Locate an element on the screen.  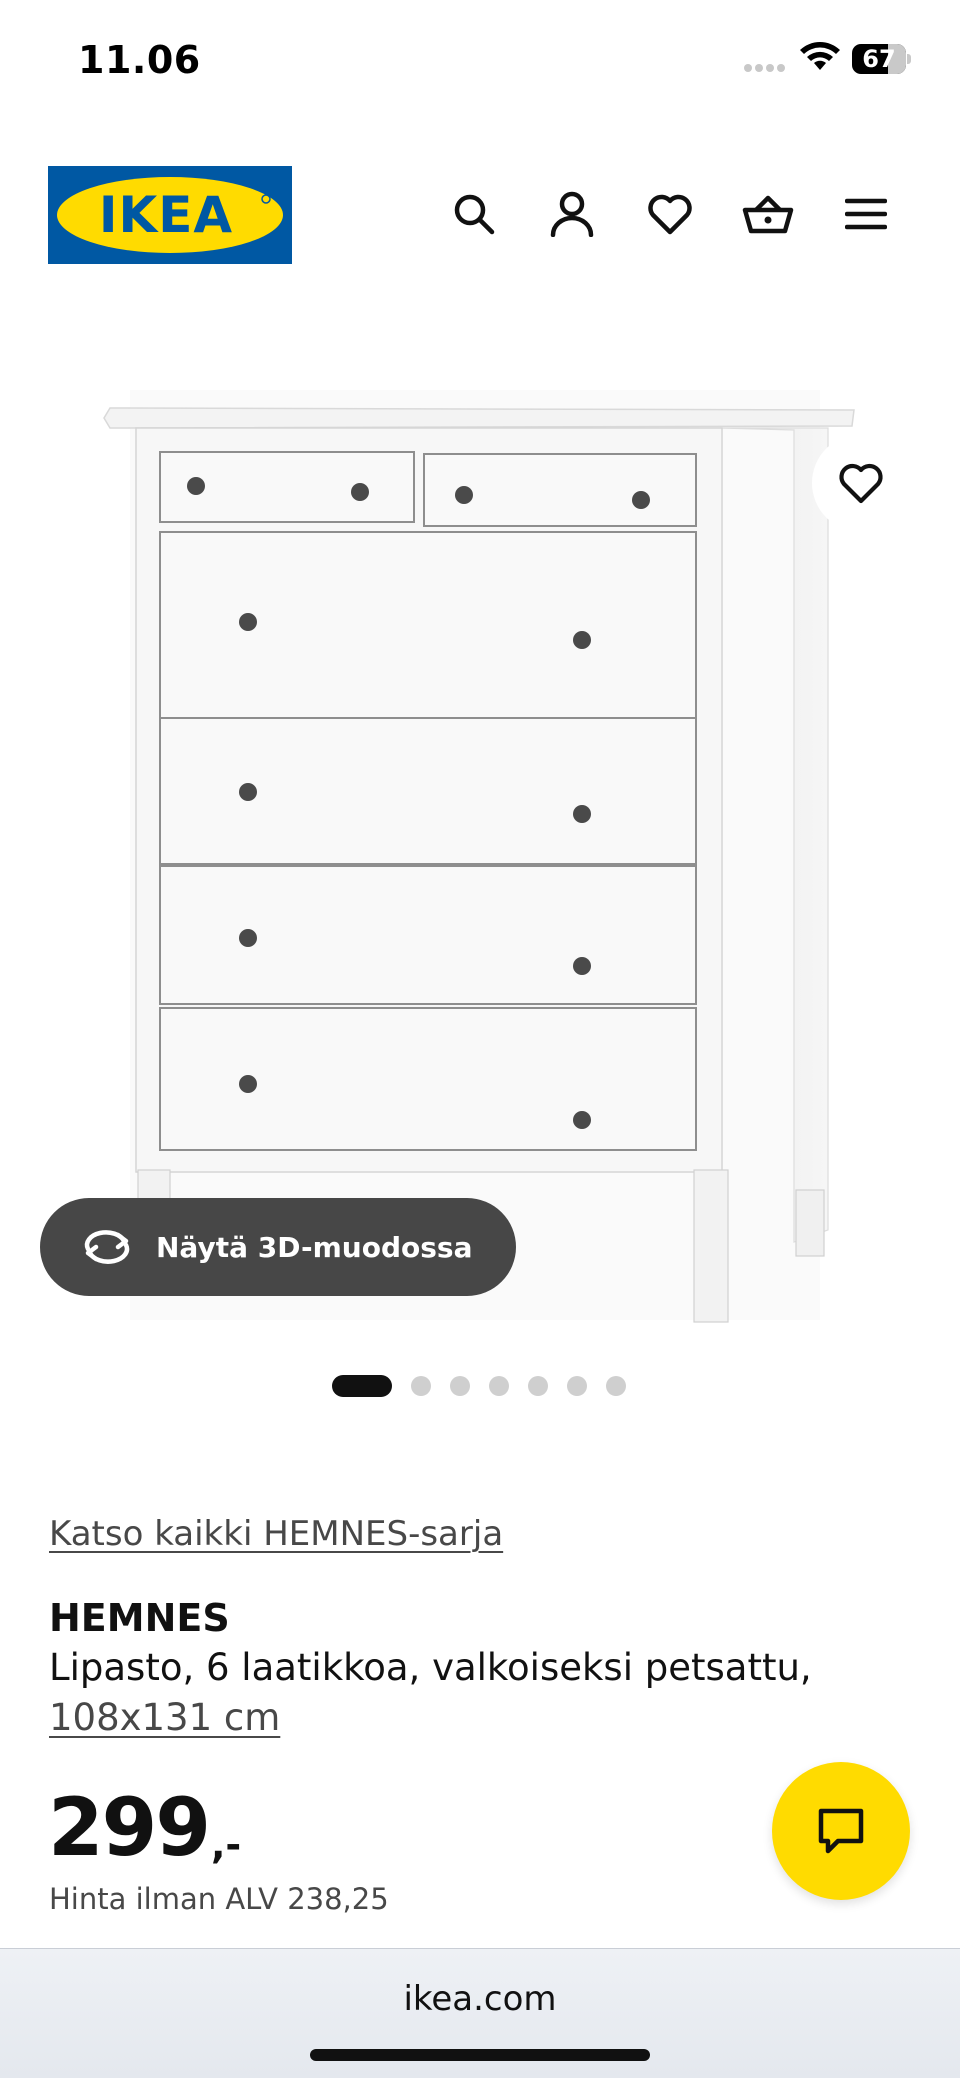
ikea-logo: IKEA is located at coordinates (170, 215).